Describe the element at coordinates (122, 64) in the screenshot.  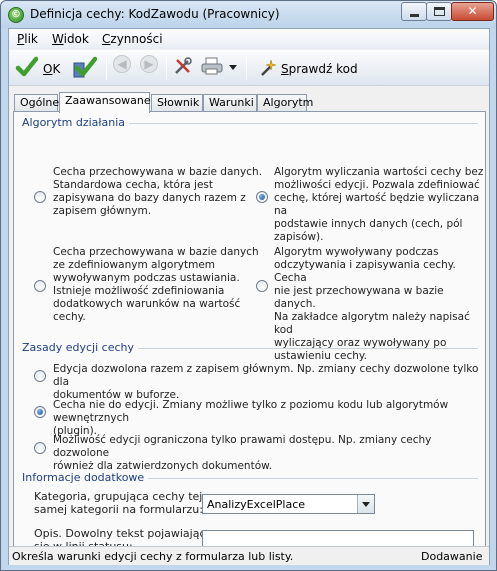
I see `back-arrow-icon: ◀` at that location.